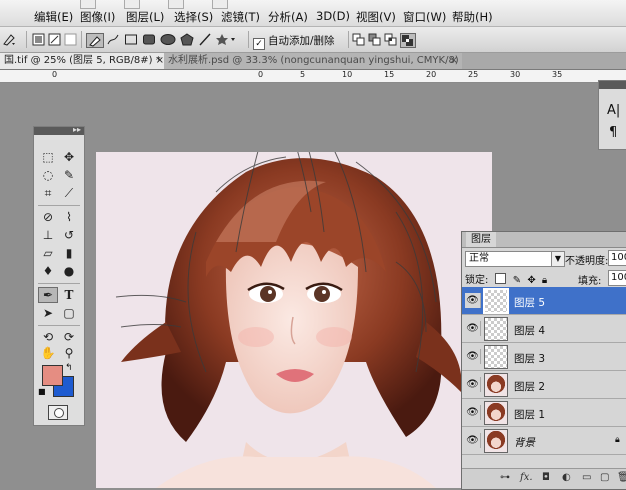  I want to click on quick-select-icon: ✎, so click(69, 175).